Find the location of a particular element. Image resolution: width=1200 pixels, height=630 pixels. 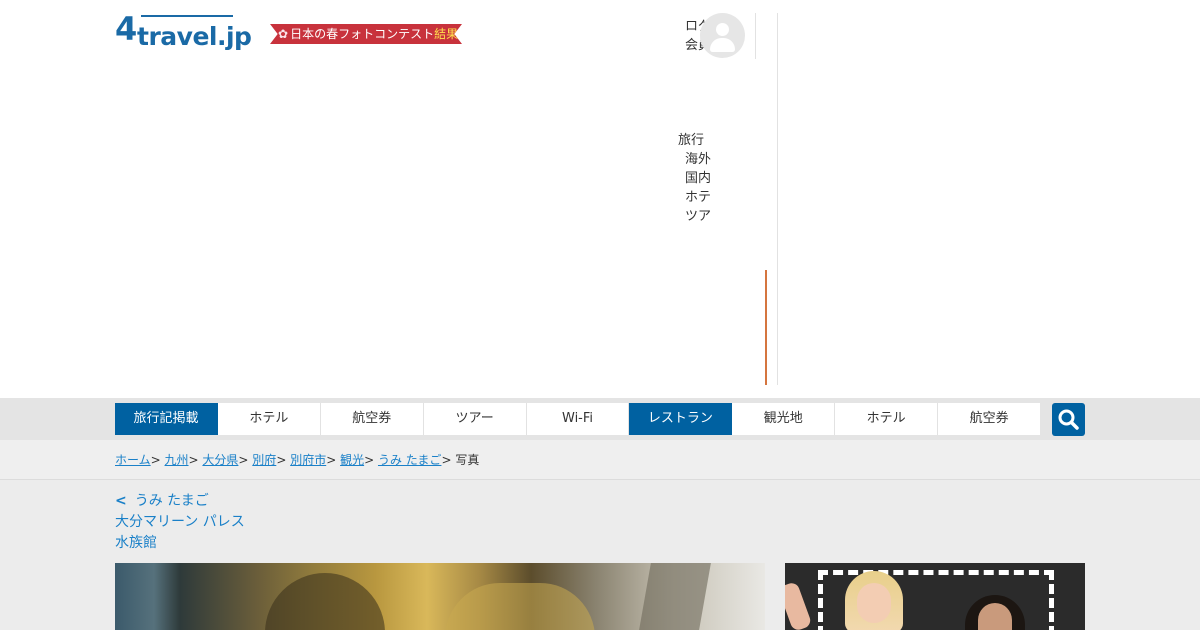

tab-restaurant: レストラン is located at coordinates (681, 419).